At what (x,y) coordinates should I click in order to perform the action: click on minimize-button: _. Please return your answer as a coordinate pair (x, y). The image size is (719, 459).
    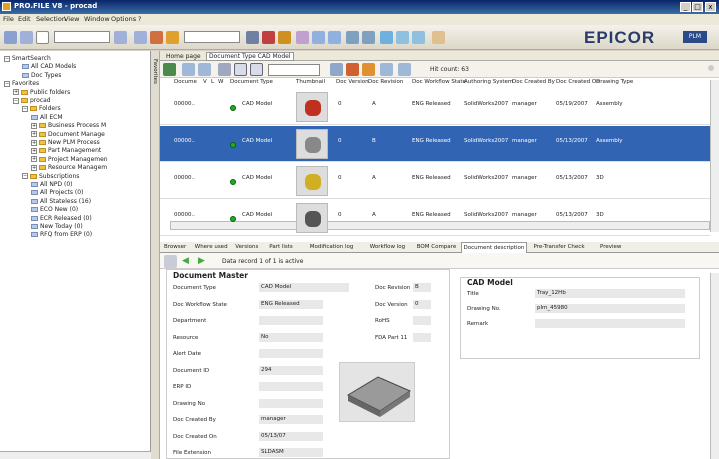
    Looking at the image, I should click on (685, 7).